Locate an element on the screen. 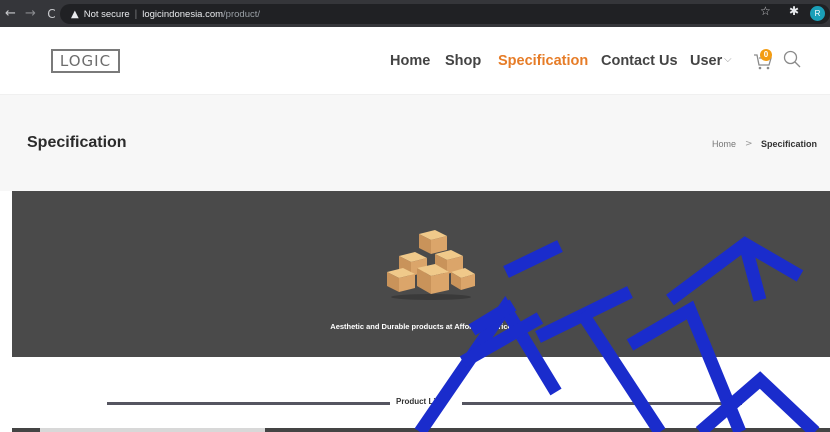 This screenshot has width=830, height=432. breadcrumb-home-link: Home is located at coordinates (724, 144).